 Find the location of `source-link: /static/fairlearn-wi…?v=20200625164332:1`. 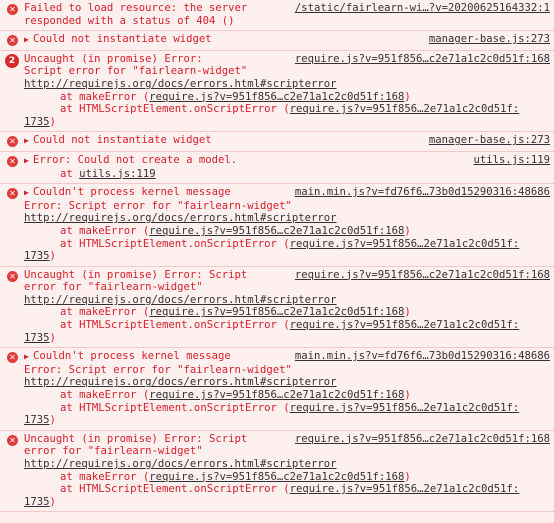

source-link: /static/fairlearn-wi…?v=20200625164332:1 is located at coordinates (422, 8).